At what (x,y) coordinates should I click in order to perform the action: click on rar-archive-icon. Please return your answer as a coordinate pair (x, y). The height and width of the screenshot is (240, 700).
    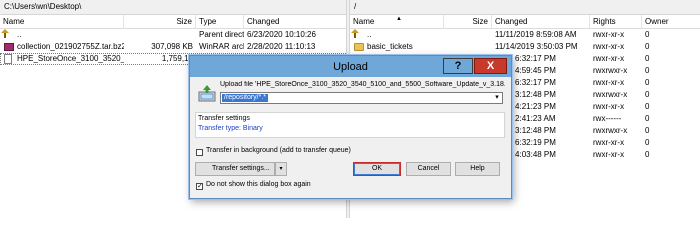
    Looking at the image, I should click on (9, 47).